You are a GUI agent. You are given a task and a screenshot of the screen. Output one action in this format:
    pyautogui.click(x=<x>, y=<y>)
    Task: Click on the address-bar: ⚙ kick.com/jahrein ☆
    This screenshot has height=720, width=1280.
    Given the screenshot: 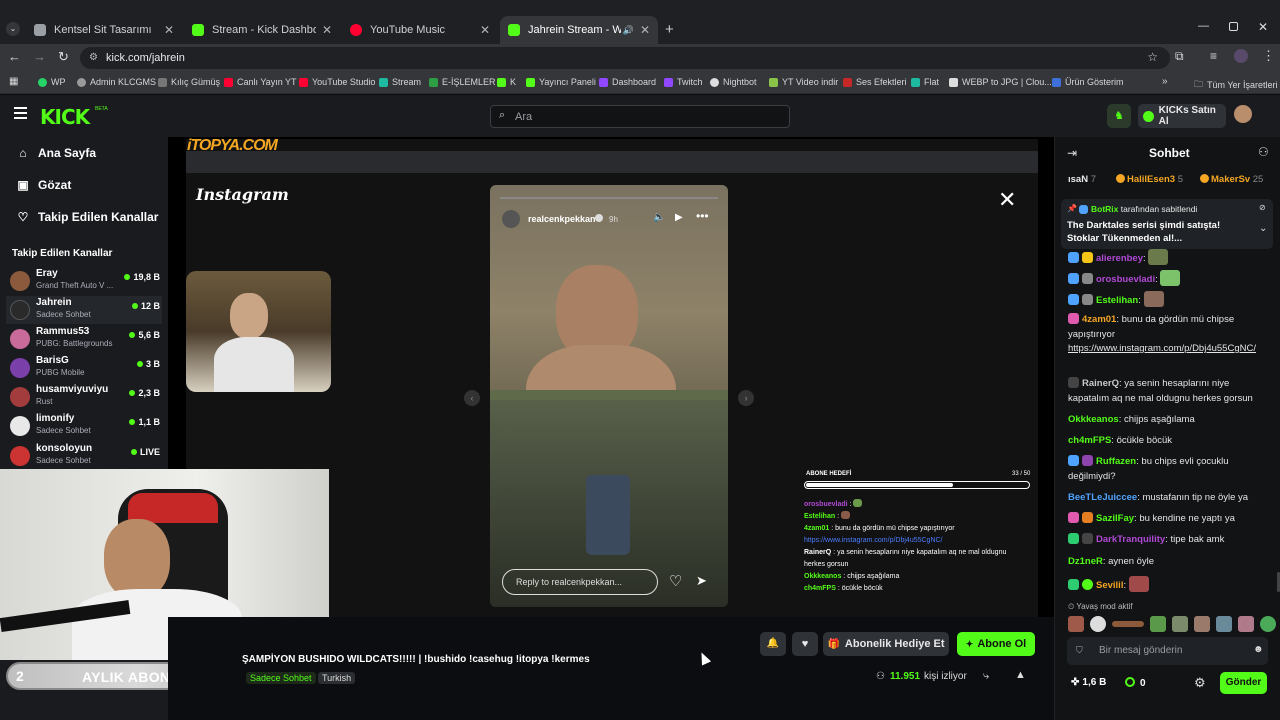 What is the action you would take?
    pyautogui.click(x=625, y=58)
    